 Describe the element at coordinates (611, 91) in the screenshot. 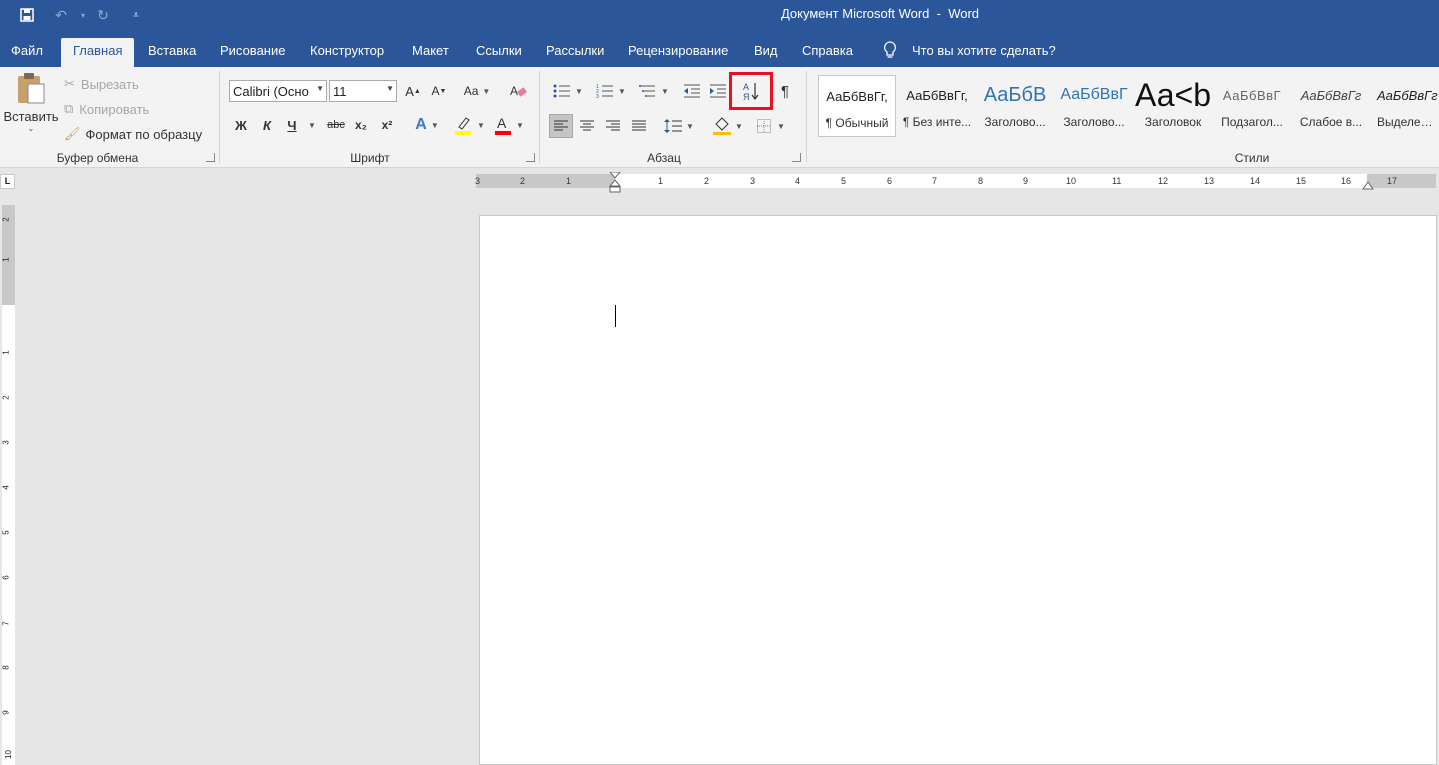

I see `numbering-button: 1 2 3 ▼` at that location.